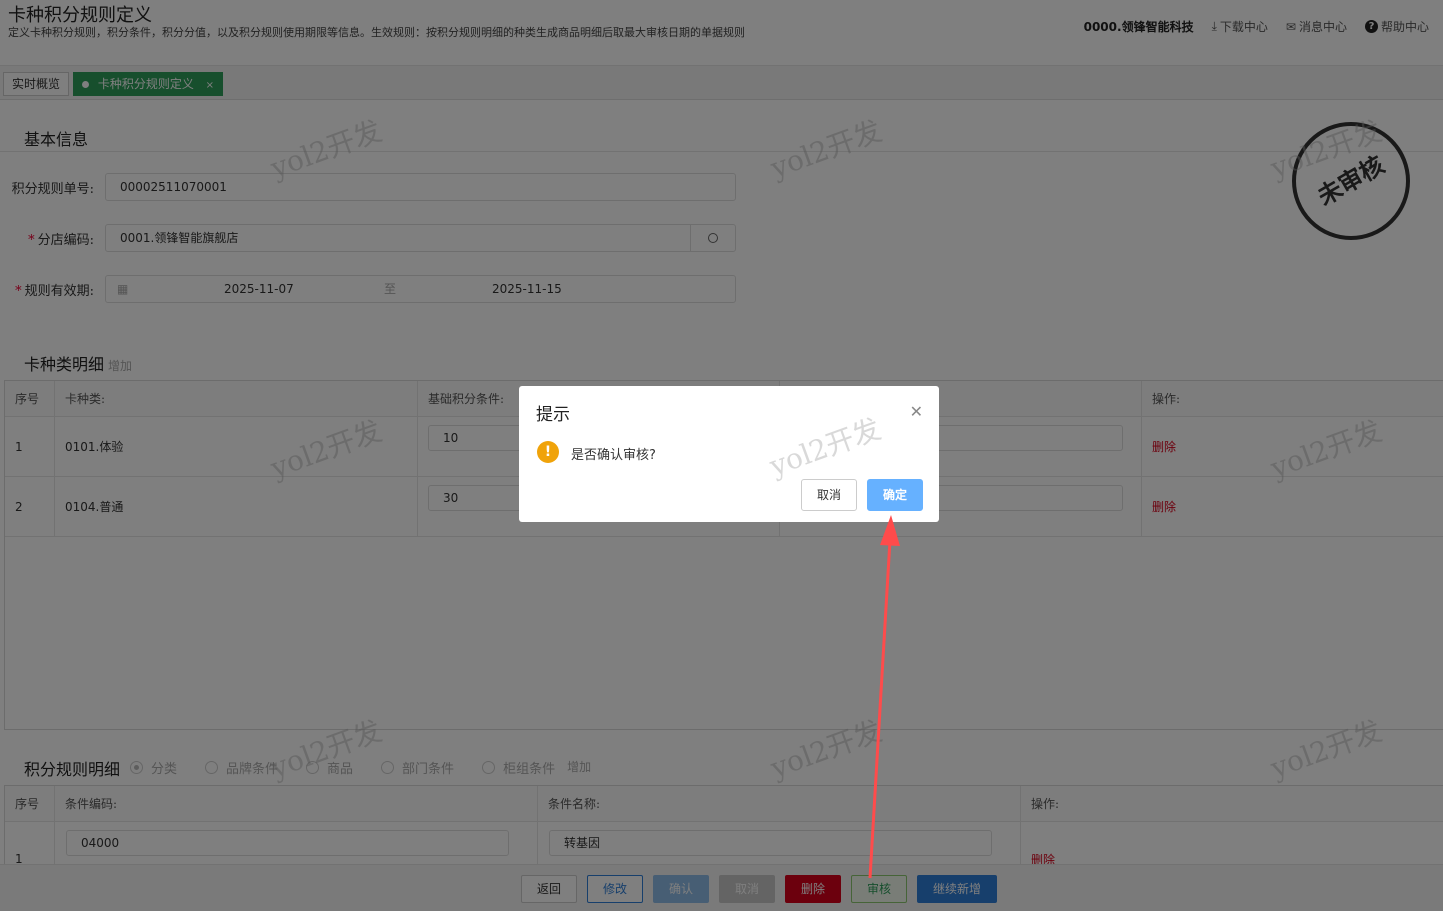  I want to click on confirm-dialog: 提示 ✕ ! 是否确认审核? yol2开发 取消 确定, so click(729, 454).